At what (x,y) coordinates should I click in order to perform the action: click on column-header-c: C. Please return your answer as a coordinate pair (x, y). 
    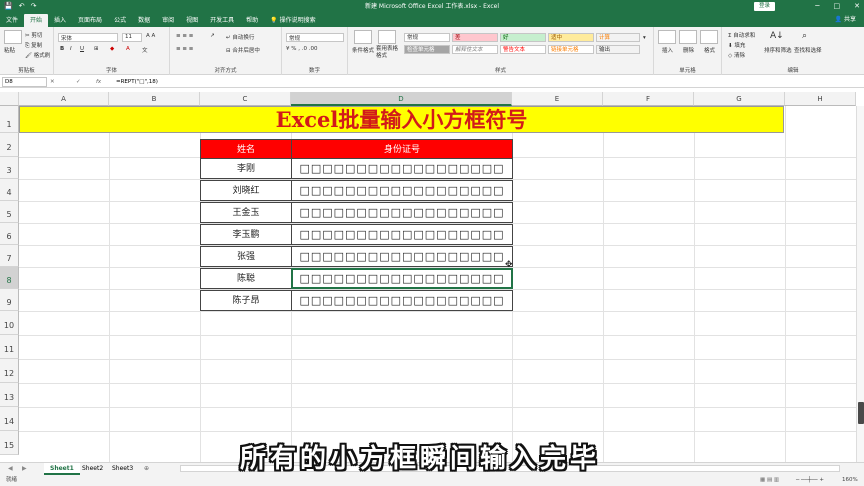
    Looking at the image, I should click on (245, 99).